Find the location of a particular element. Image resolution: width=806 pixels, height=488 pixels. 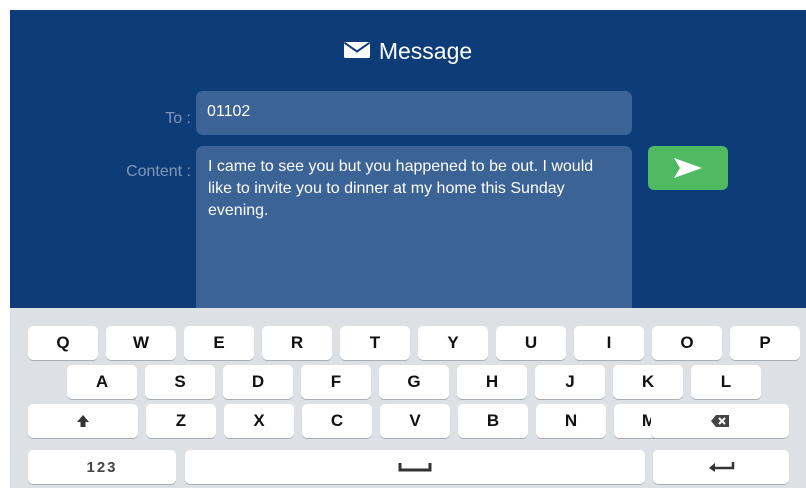

send-button is located at coordinates (688, 168).